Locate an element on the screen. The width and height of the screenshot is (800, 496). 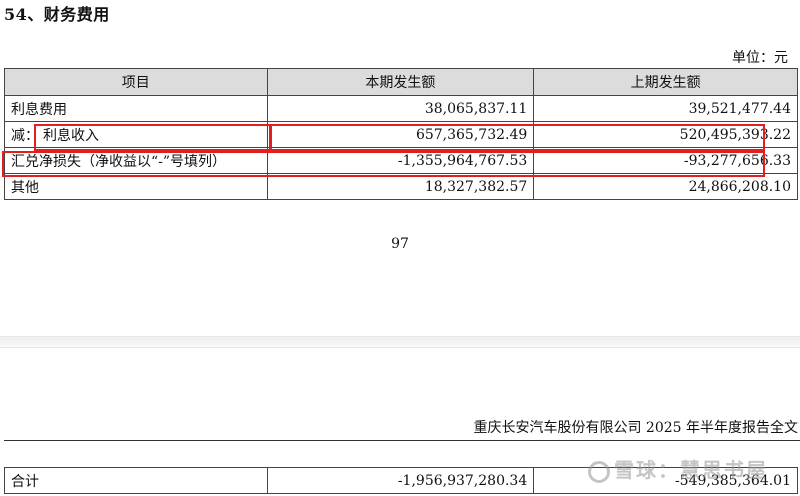
watermark: 雪球：慧思书屋 is located at coordinates (678, 468).